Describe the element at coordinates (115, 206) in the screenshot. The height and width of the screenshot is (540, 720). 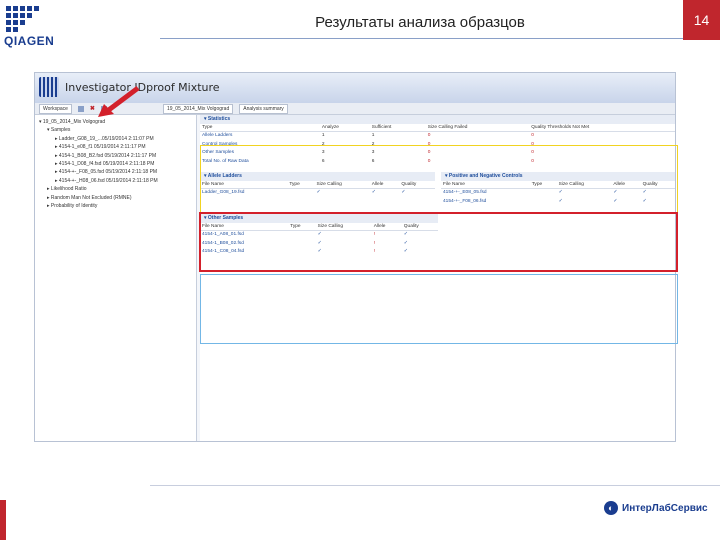
I see `tree-item: ▸ Probability of Identity` at that location.